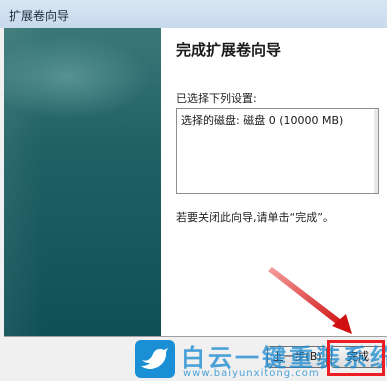 This screenshot has width=387, height=381. I want to click on finish-highlight-box, so click(356, 358).